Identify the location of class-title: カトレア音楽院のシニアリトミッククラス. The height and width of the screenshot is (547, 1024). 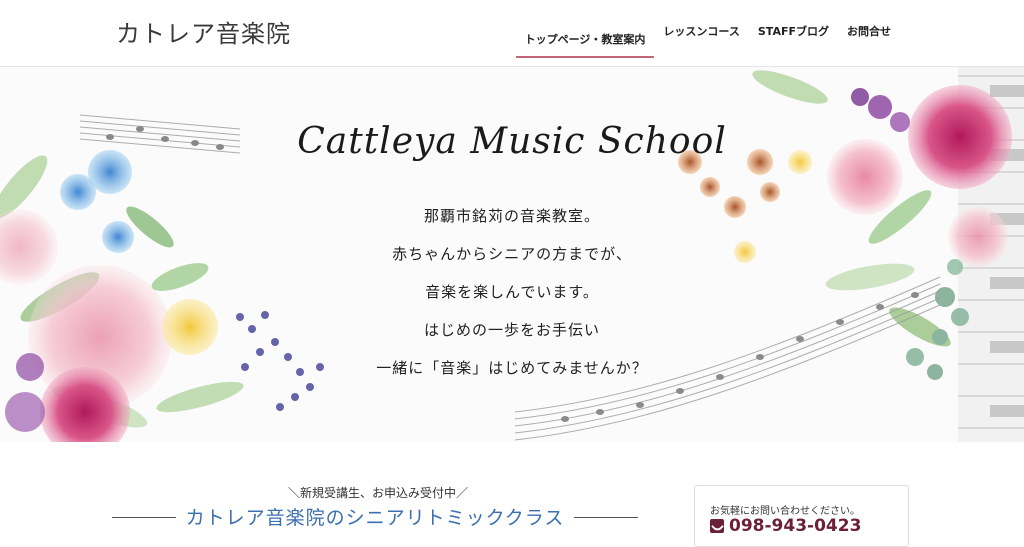
(375, 518).